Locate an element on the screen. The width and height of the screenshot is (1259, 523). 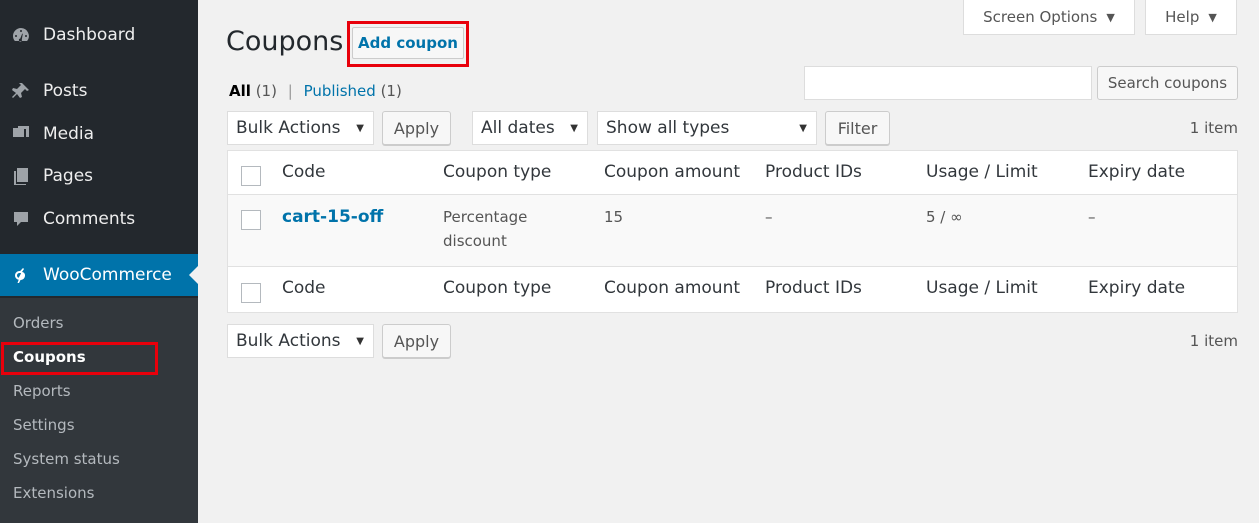
filter-button: Filter is located at coordinates (857, 128).